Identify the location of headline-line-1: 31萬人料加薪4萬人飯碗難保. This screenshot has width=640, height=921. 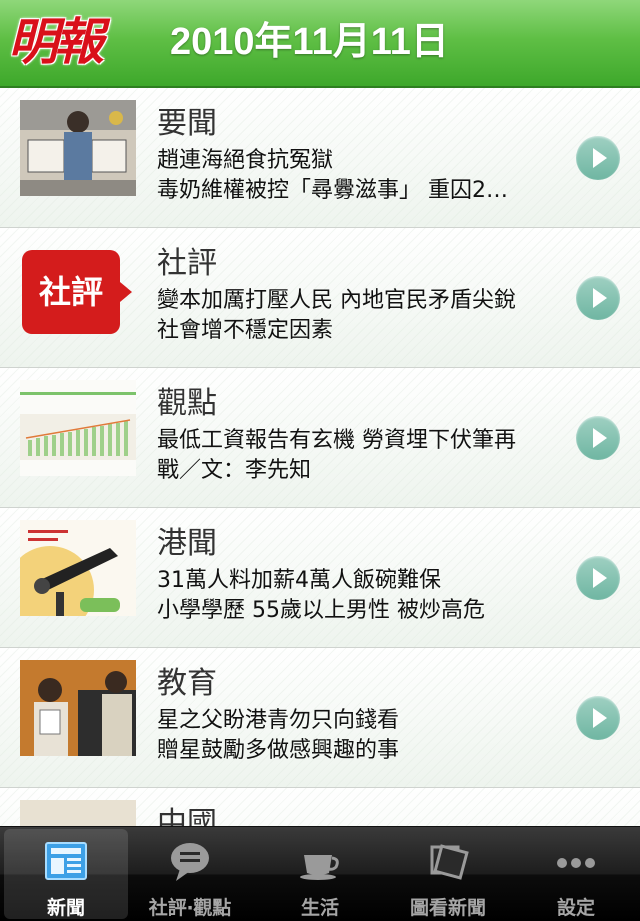
(299, 580).